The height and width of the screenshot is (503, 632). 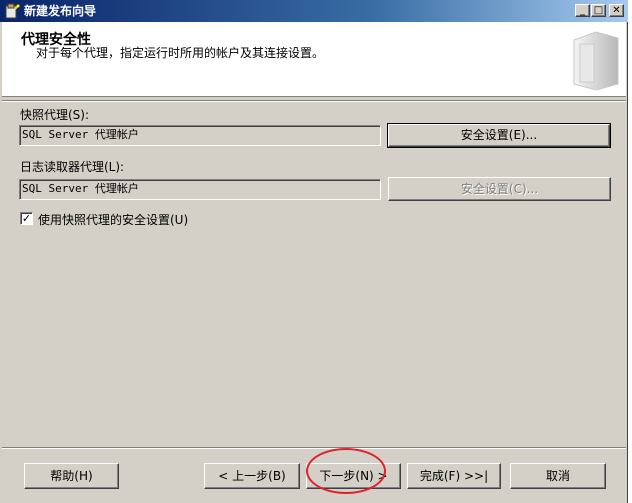 I want to click on back-button: < 上一步(B), so click(x=252, y=476).